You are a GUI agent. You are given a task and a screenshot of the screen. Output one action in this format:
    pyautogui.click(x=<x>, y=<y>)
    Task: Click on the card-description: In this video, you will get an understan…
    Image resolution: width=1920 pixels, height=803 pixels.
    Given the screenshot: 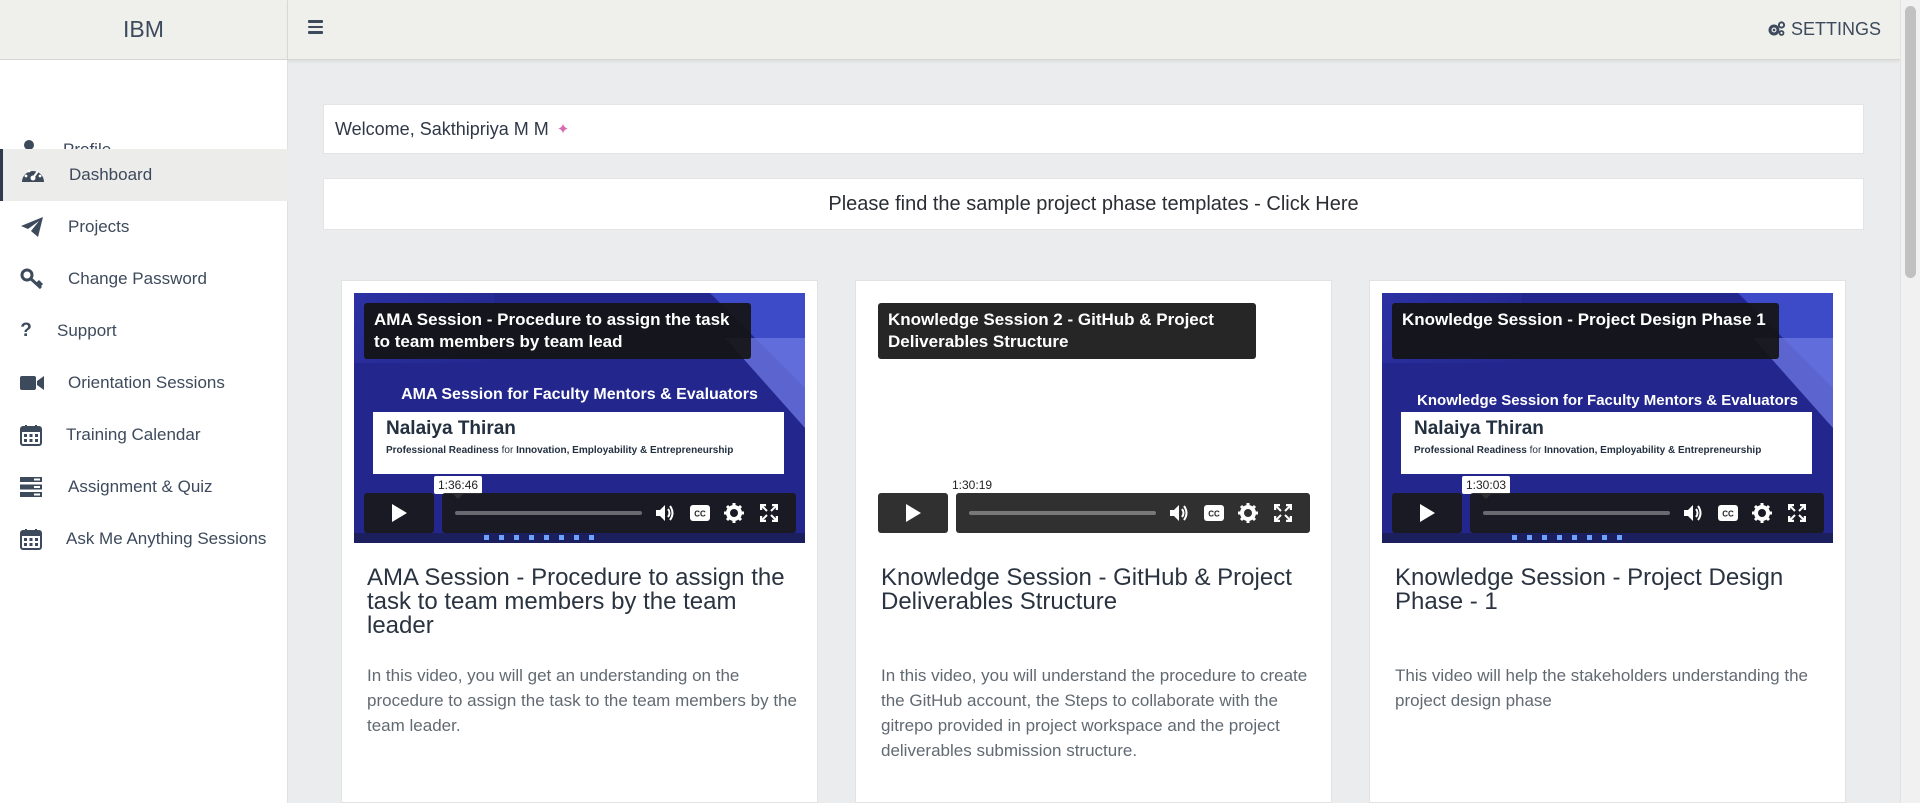 What is the action you would take?
    pyautogui.click(x=582, y=700)
    